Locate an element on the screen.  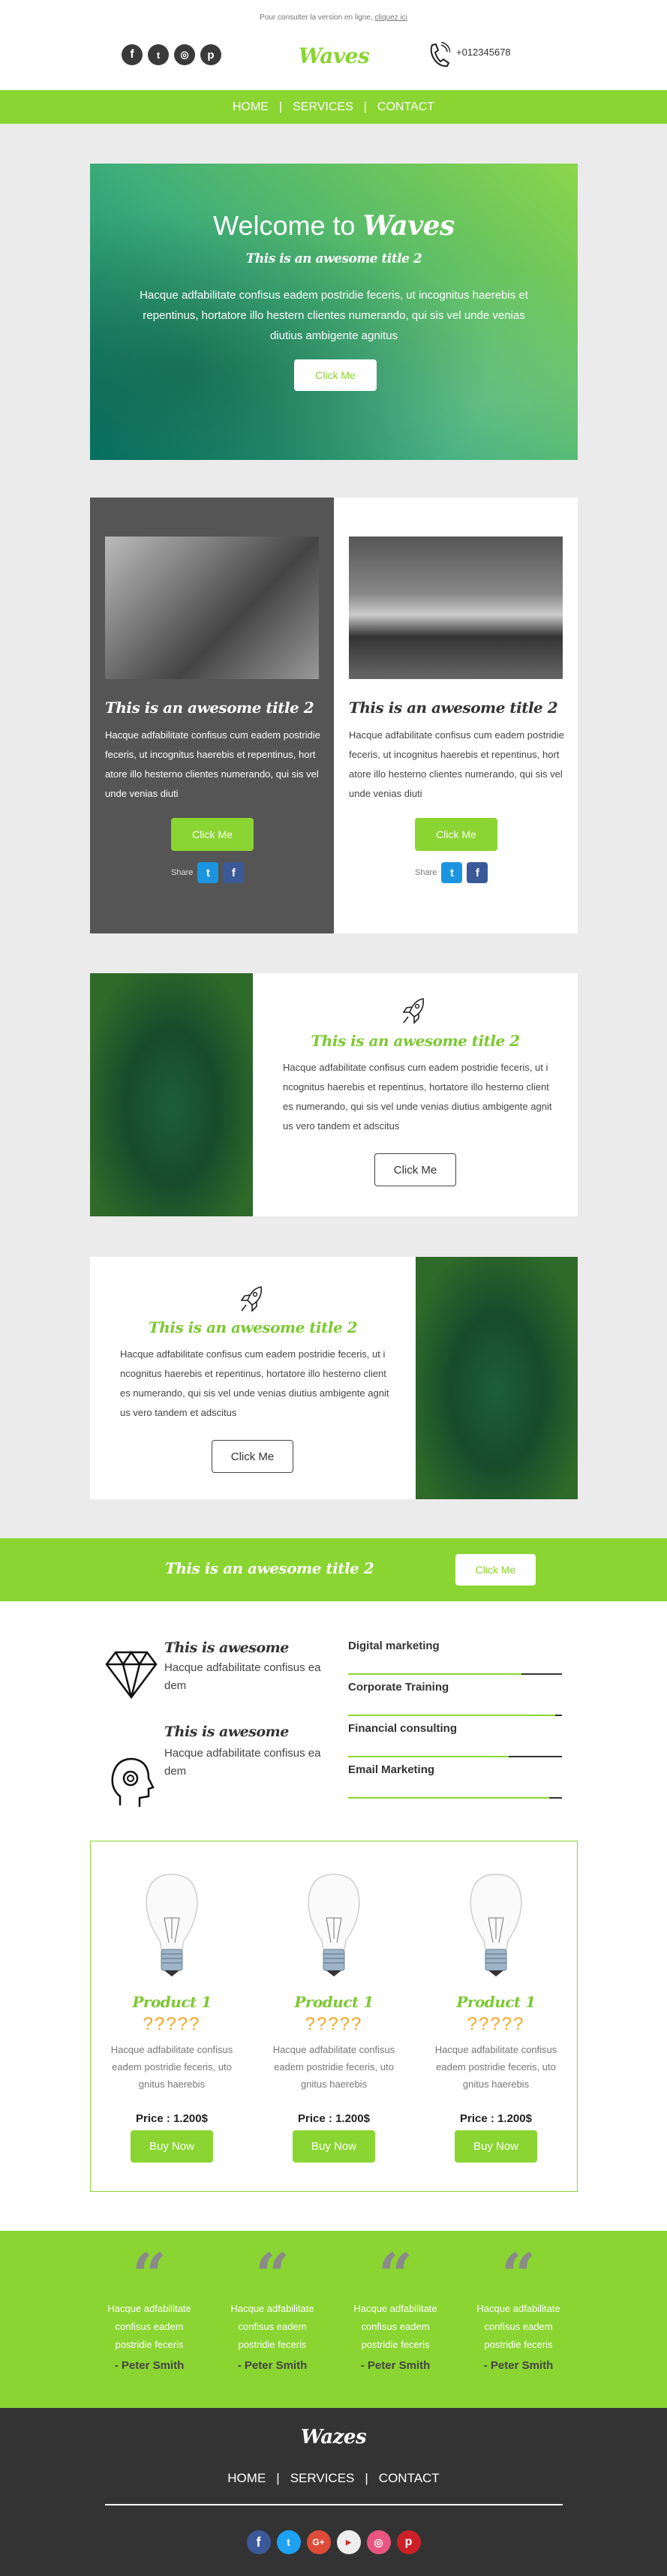
card-title: This is an awesome title 2 is located at coordinates (453, 708).